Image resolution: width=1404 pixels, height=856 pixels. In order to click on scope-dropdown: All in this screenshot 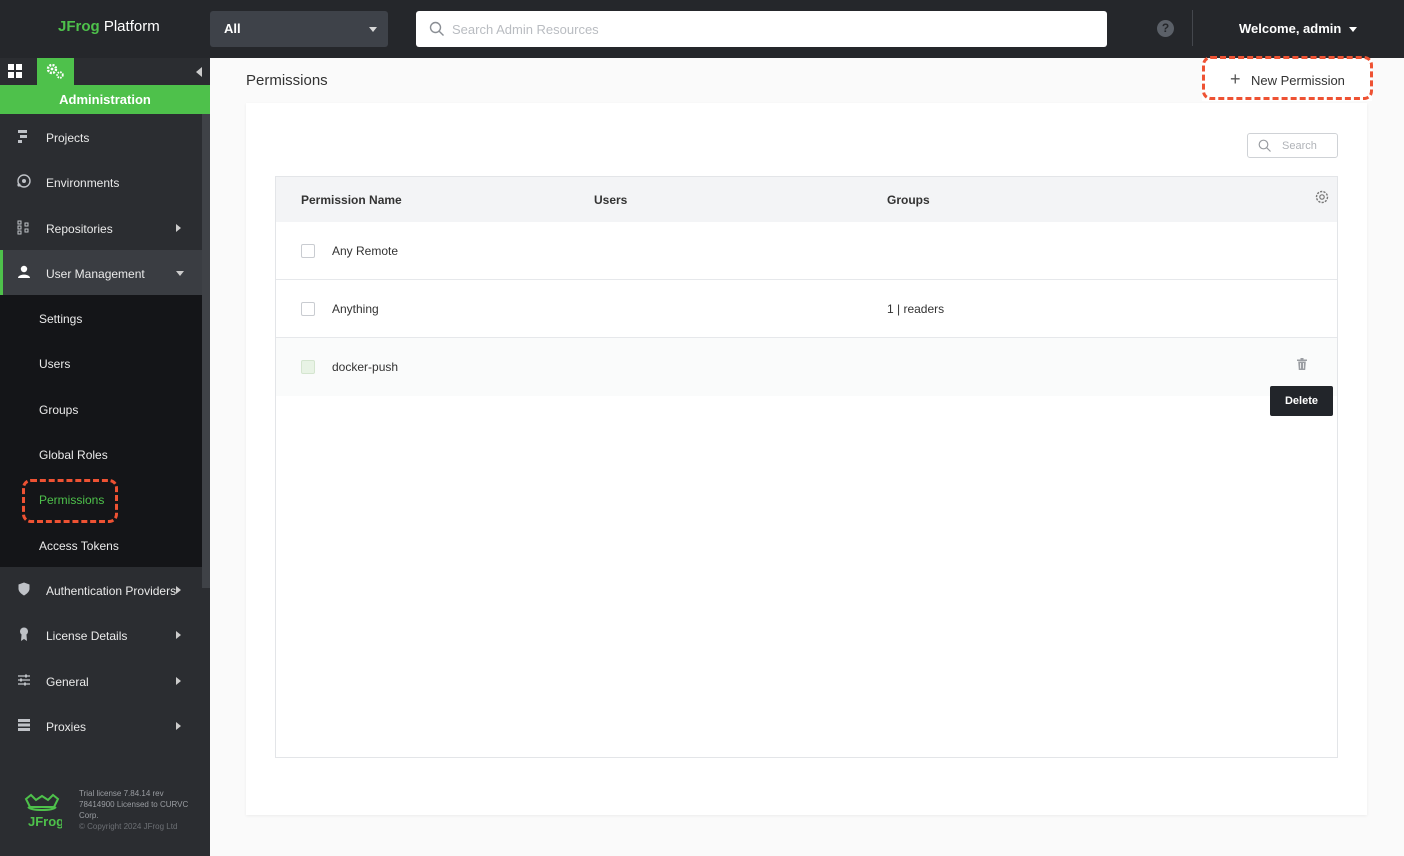, I will do `click(299, 29)`.